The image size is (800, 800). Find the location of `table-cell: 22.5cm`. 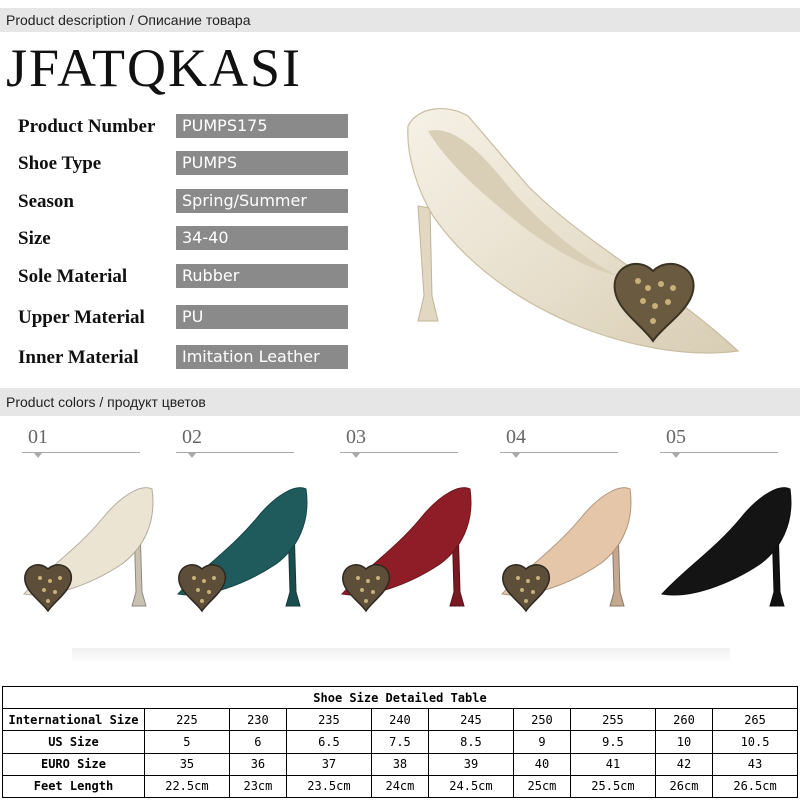

table-cell: 22.5cm is located at coordinates (187, 786).